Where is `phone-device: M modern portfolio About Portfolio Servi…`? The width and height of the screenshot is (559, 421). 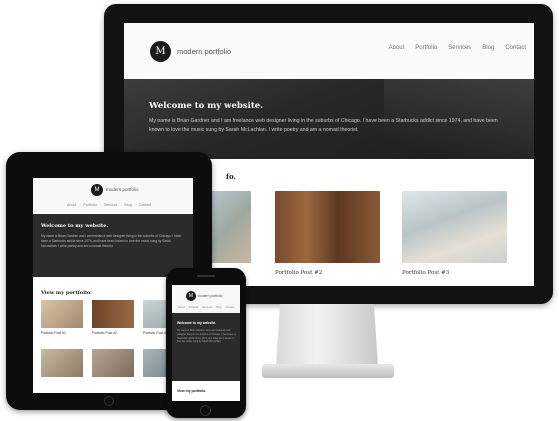
phone-device: M modern portfolio About Portfolio Servi… is located at coordinates (206, 343).